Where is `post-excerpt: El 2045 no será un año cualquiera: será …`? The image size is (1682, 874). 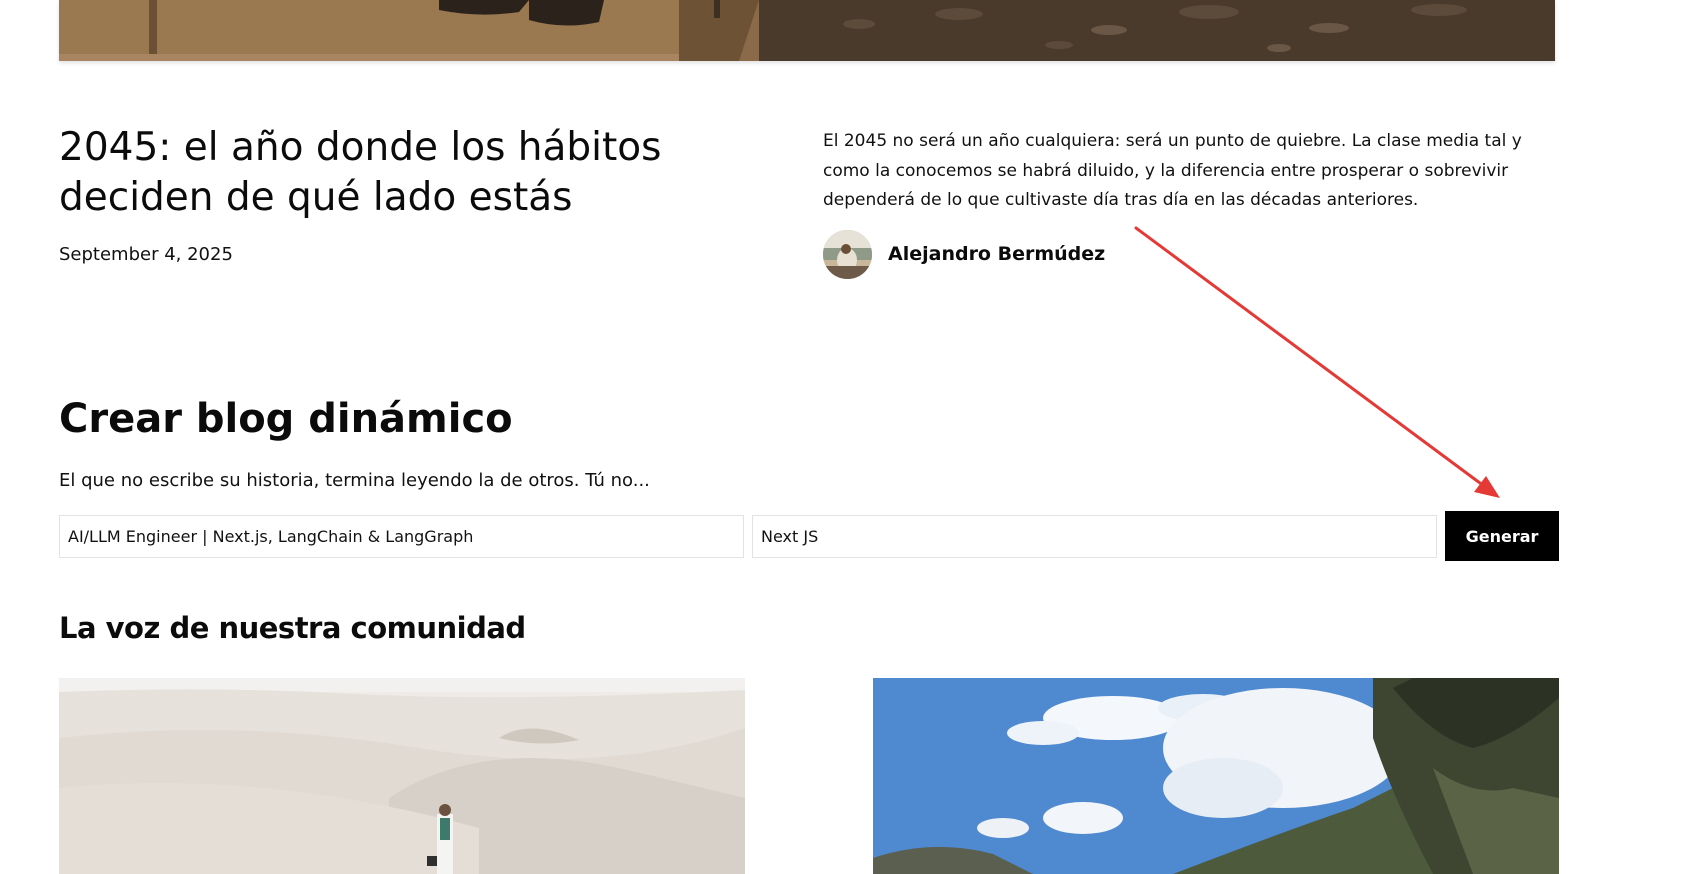
post-excerpt: El 2045 no será un año cualquiera: será … is located at coordinates (1172, 170).